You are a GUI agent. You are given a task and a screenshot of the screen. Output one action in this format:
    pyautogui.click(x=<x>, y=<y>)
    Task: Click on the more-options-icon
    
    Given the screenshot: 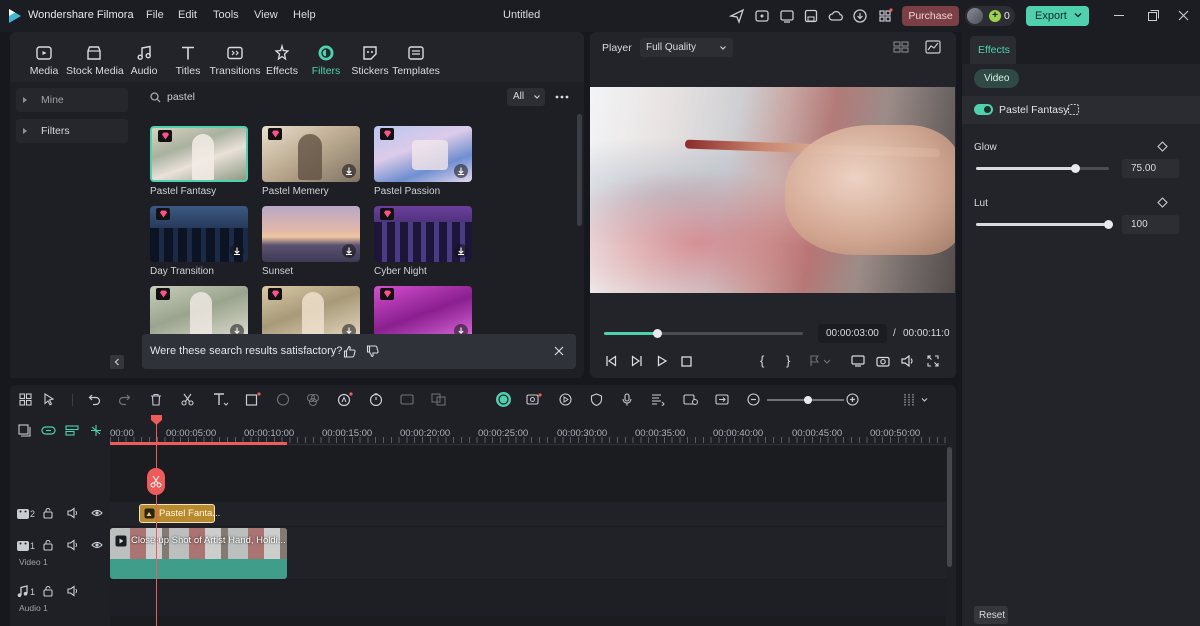 What is the action you would take?
    pyautogui.click(x=562, y=97)
    